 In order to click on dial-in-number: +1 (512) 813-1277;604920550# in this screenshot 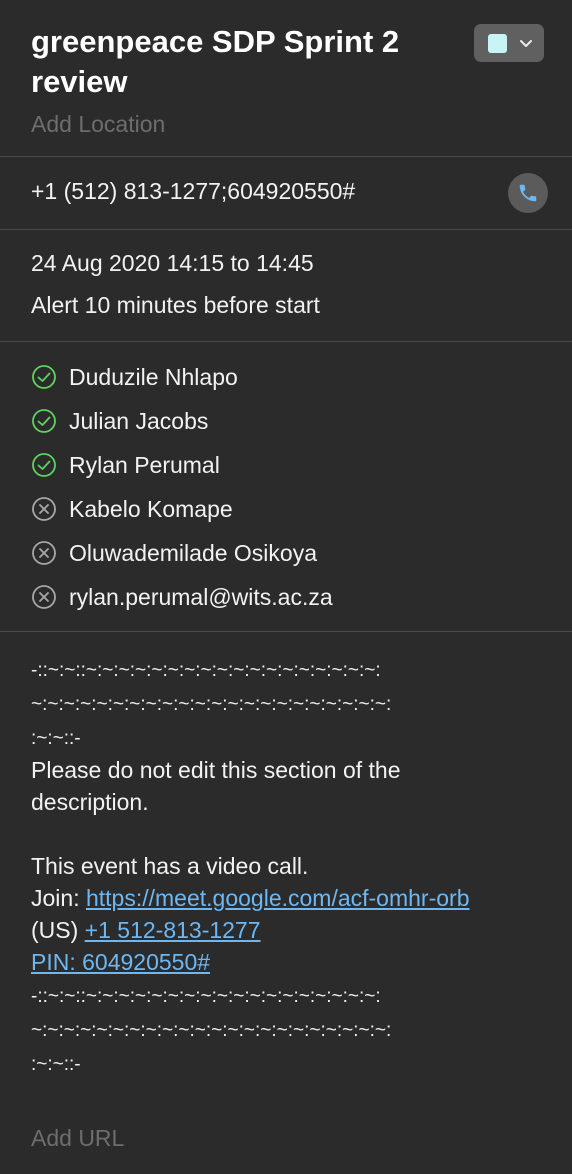, I will do `click(193, 191)`.